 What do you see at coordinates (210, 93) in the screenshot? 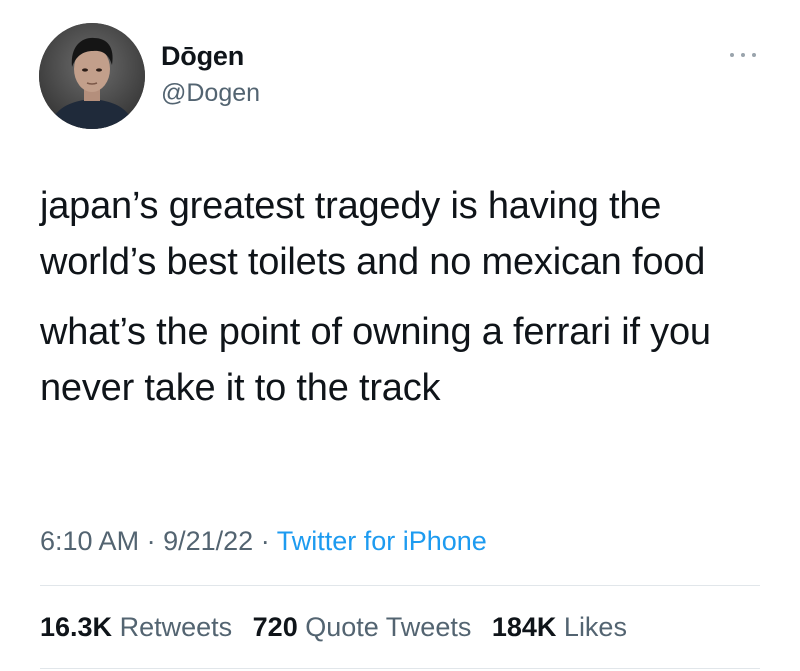
I see `author-handle: @Dogen` at bounding box center [210, 93].